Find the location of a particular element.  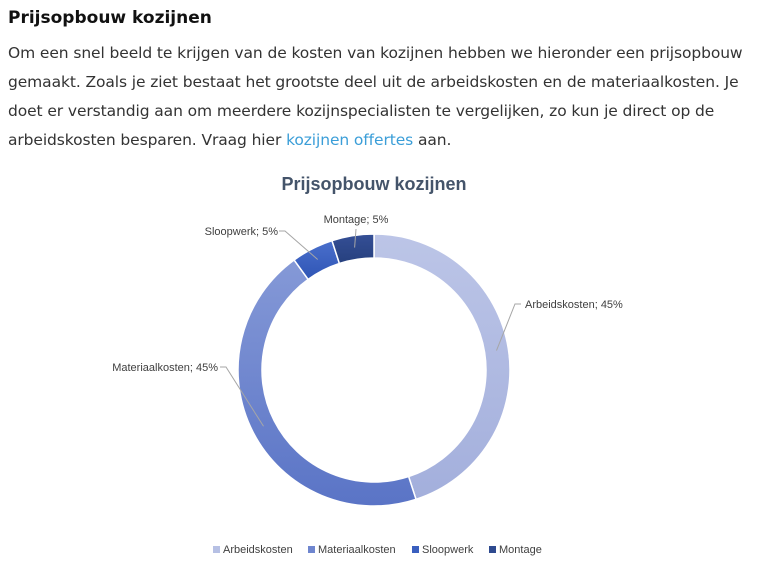

legend-label-montage: Montage is located at coordinates (520, 550).